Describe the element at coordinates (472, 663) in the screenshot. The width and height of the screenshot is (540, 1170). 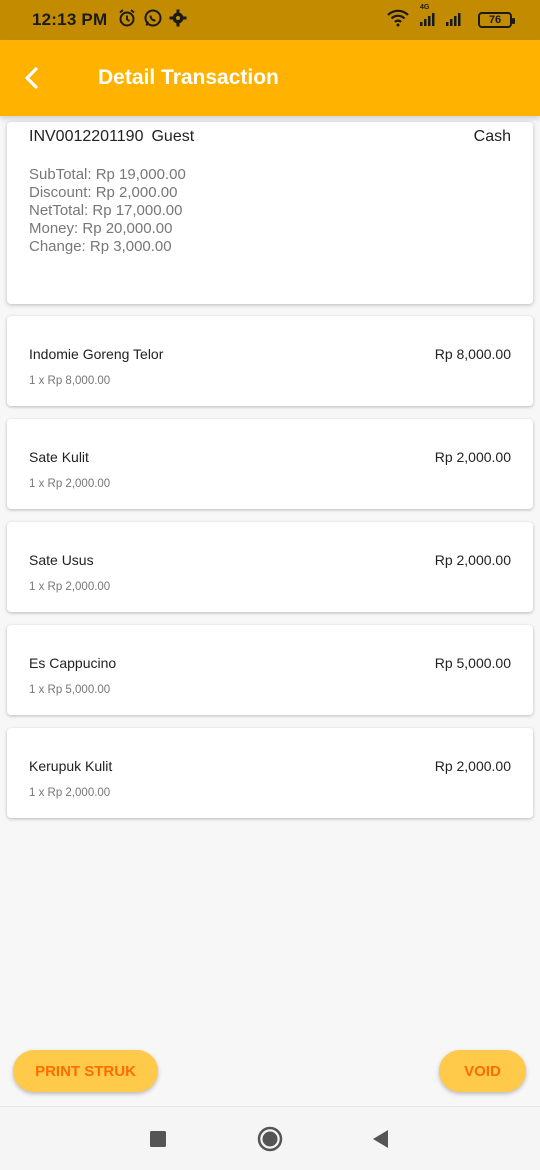
I see `item-total: Rp 5,000.00` at that location.